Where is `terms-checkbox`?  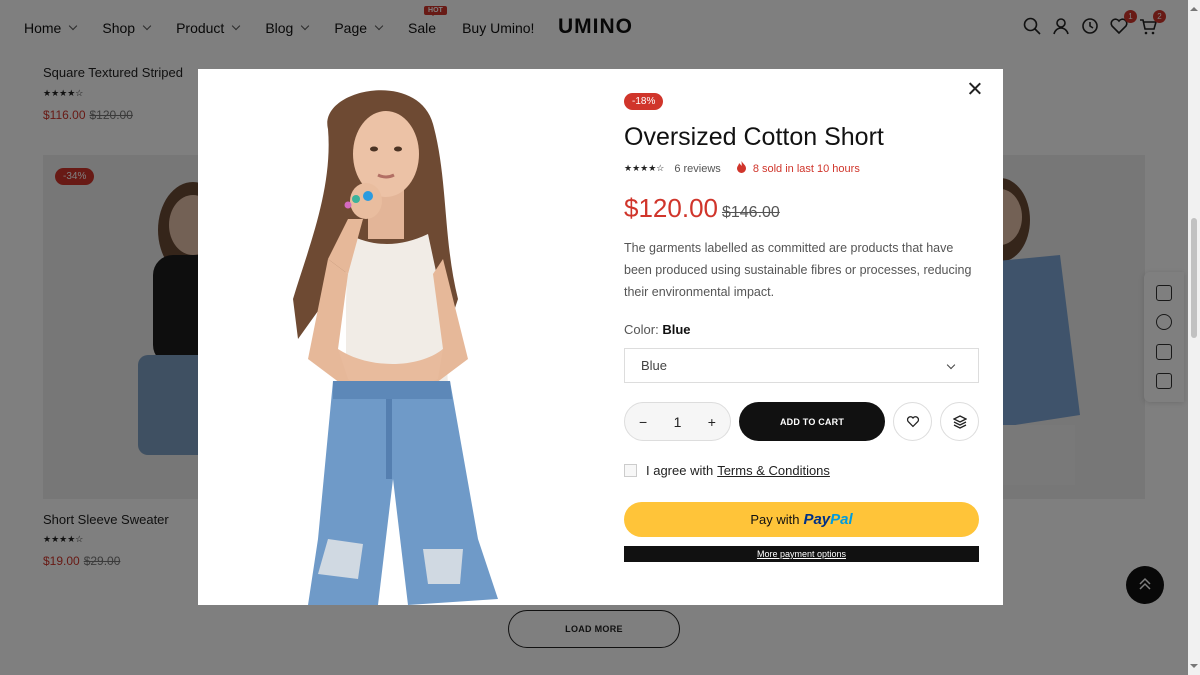 terms-checkbox is located at coordinates (630, 470).